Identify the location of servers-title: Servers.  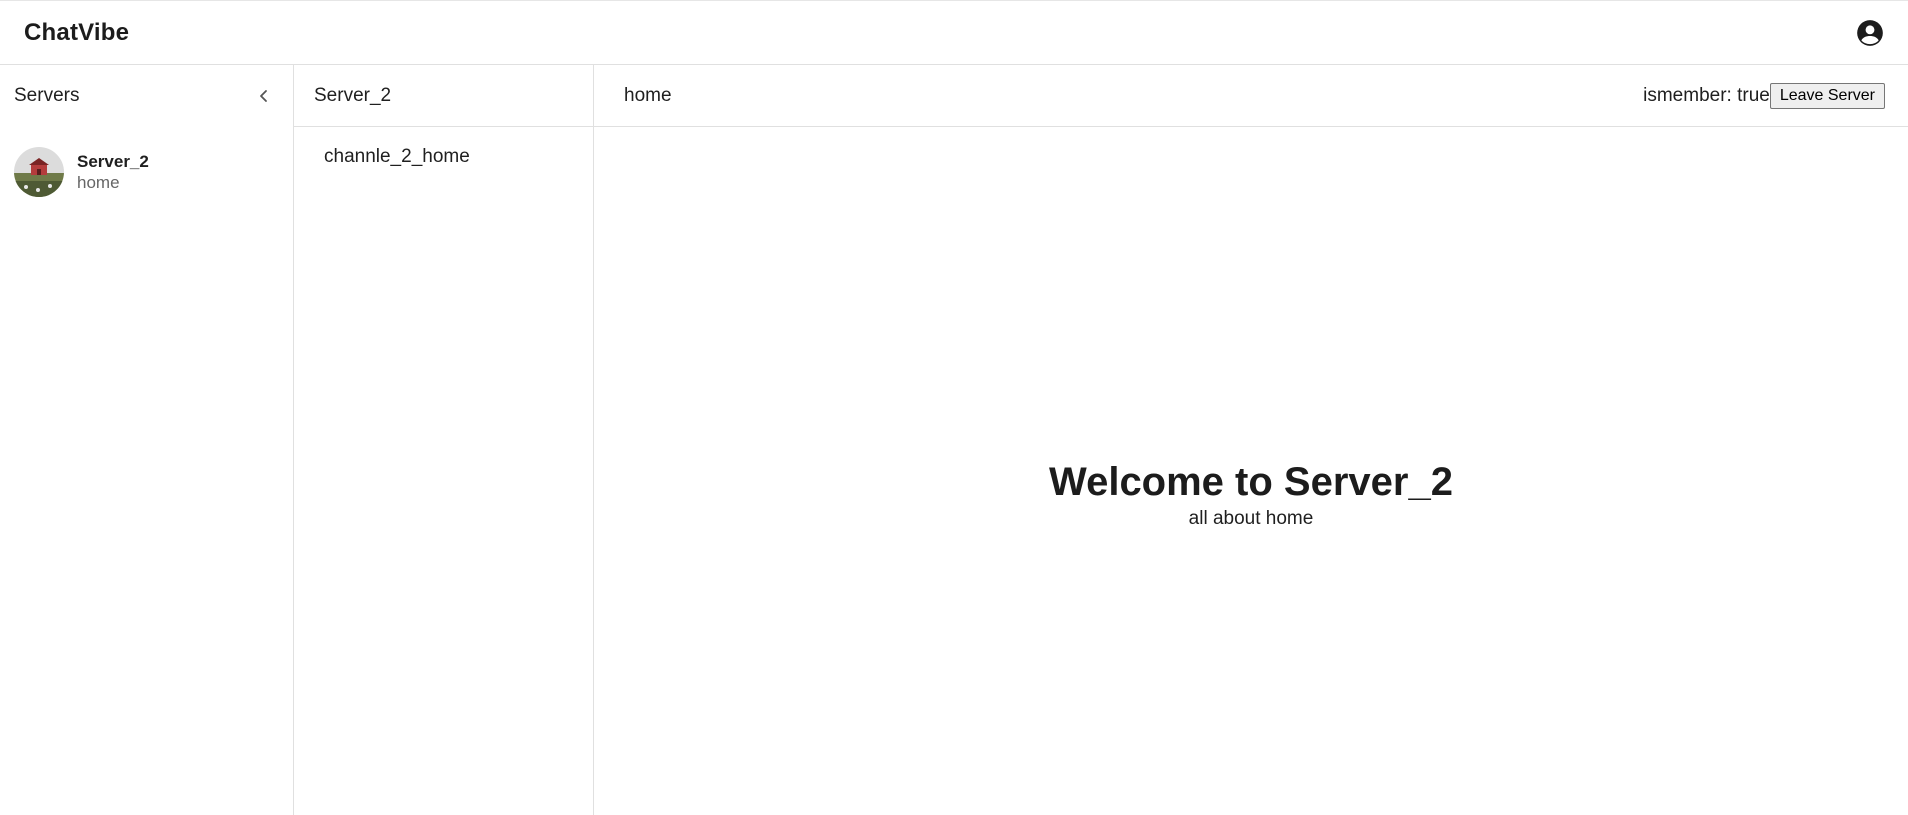
(47, 95).